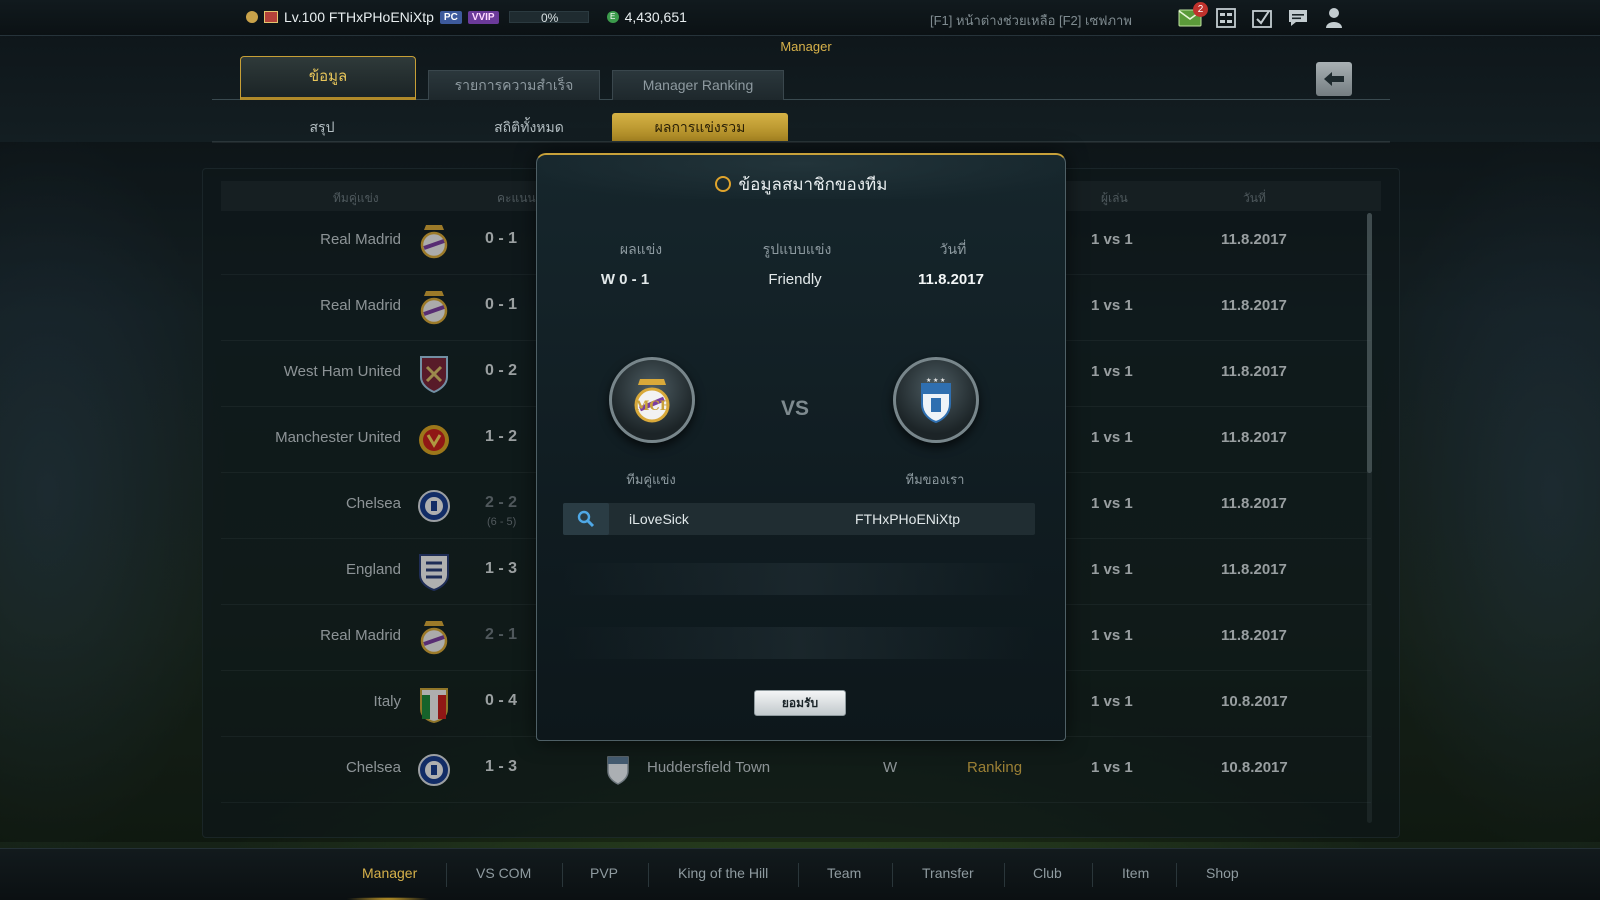 The height and width of the screenshot is (900, 1600). What do you see at coordinates (359, 17) in the screenshot?
I see `user-level-name: Lv.100 FTHxPHoENiXtp` at bounding box center [359, 17].